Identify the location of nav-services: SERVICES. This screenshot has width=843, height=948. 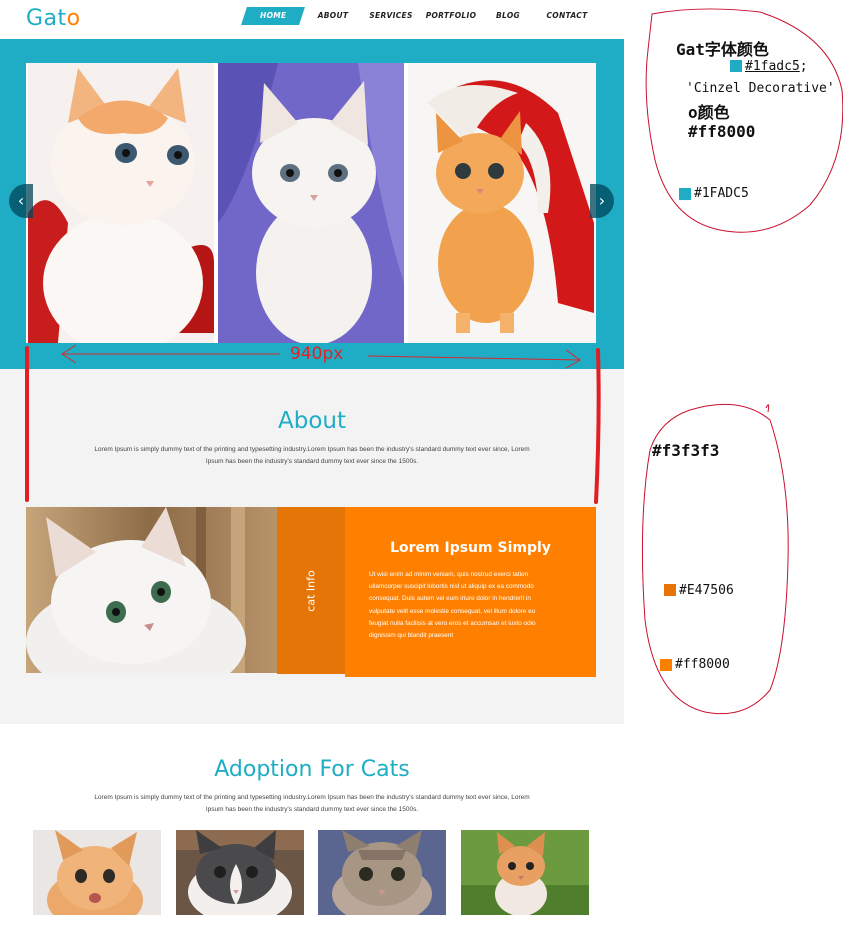
(391, 16).